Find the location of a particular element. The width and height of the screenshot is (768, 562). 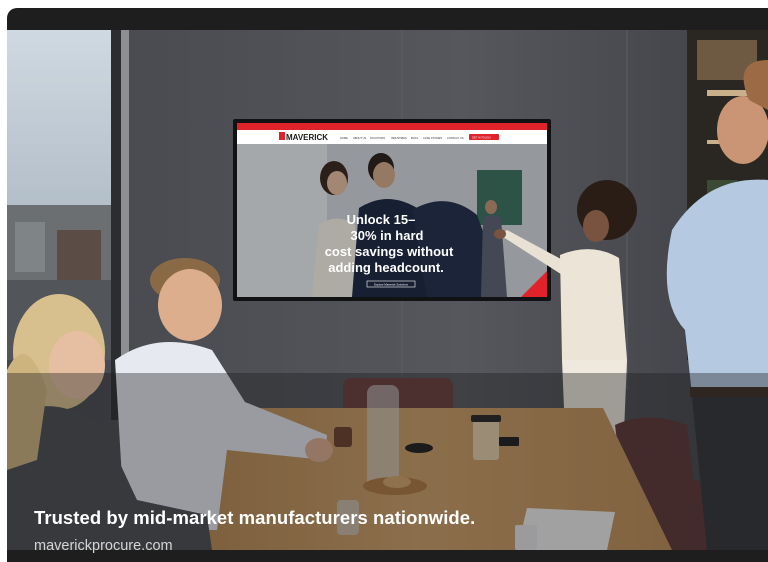

tv-nav-contact: CONTACT US is located at coordinates (455, 138).